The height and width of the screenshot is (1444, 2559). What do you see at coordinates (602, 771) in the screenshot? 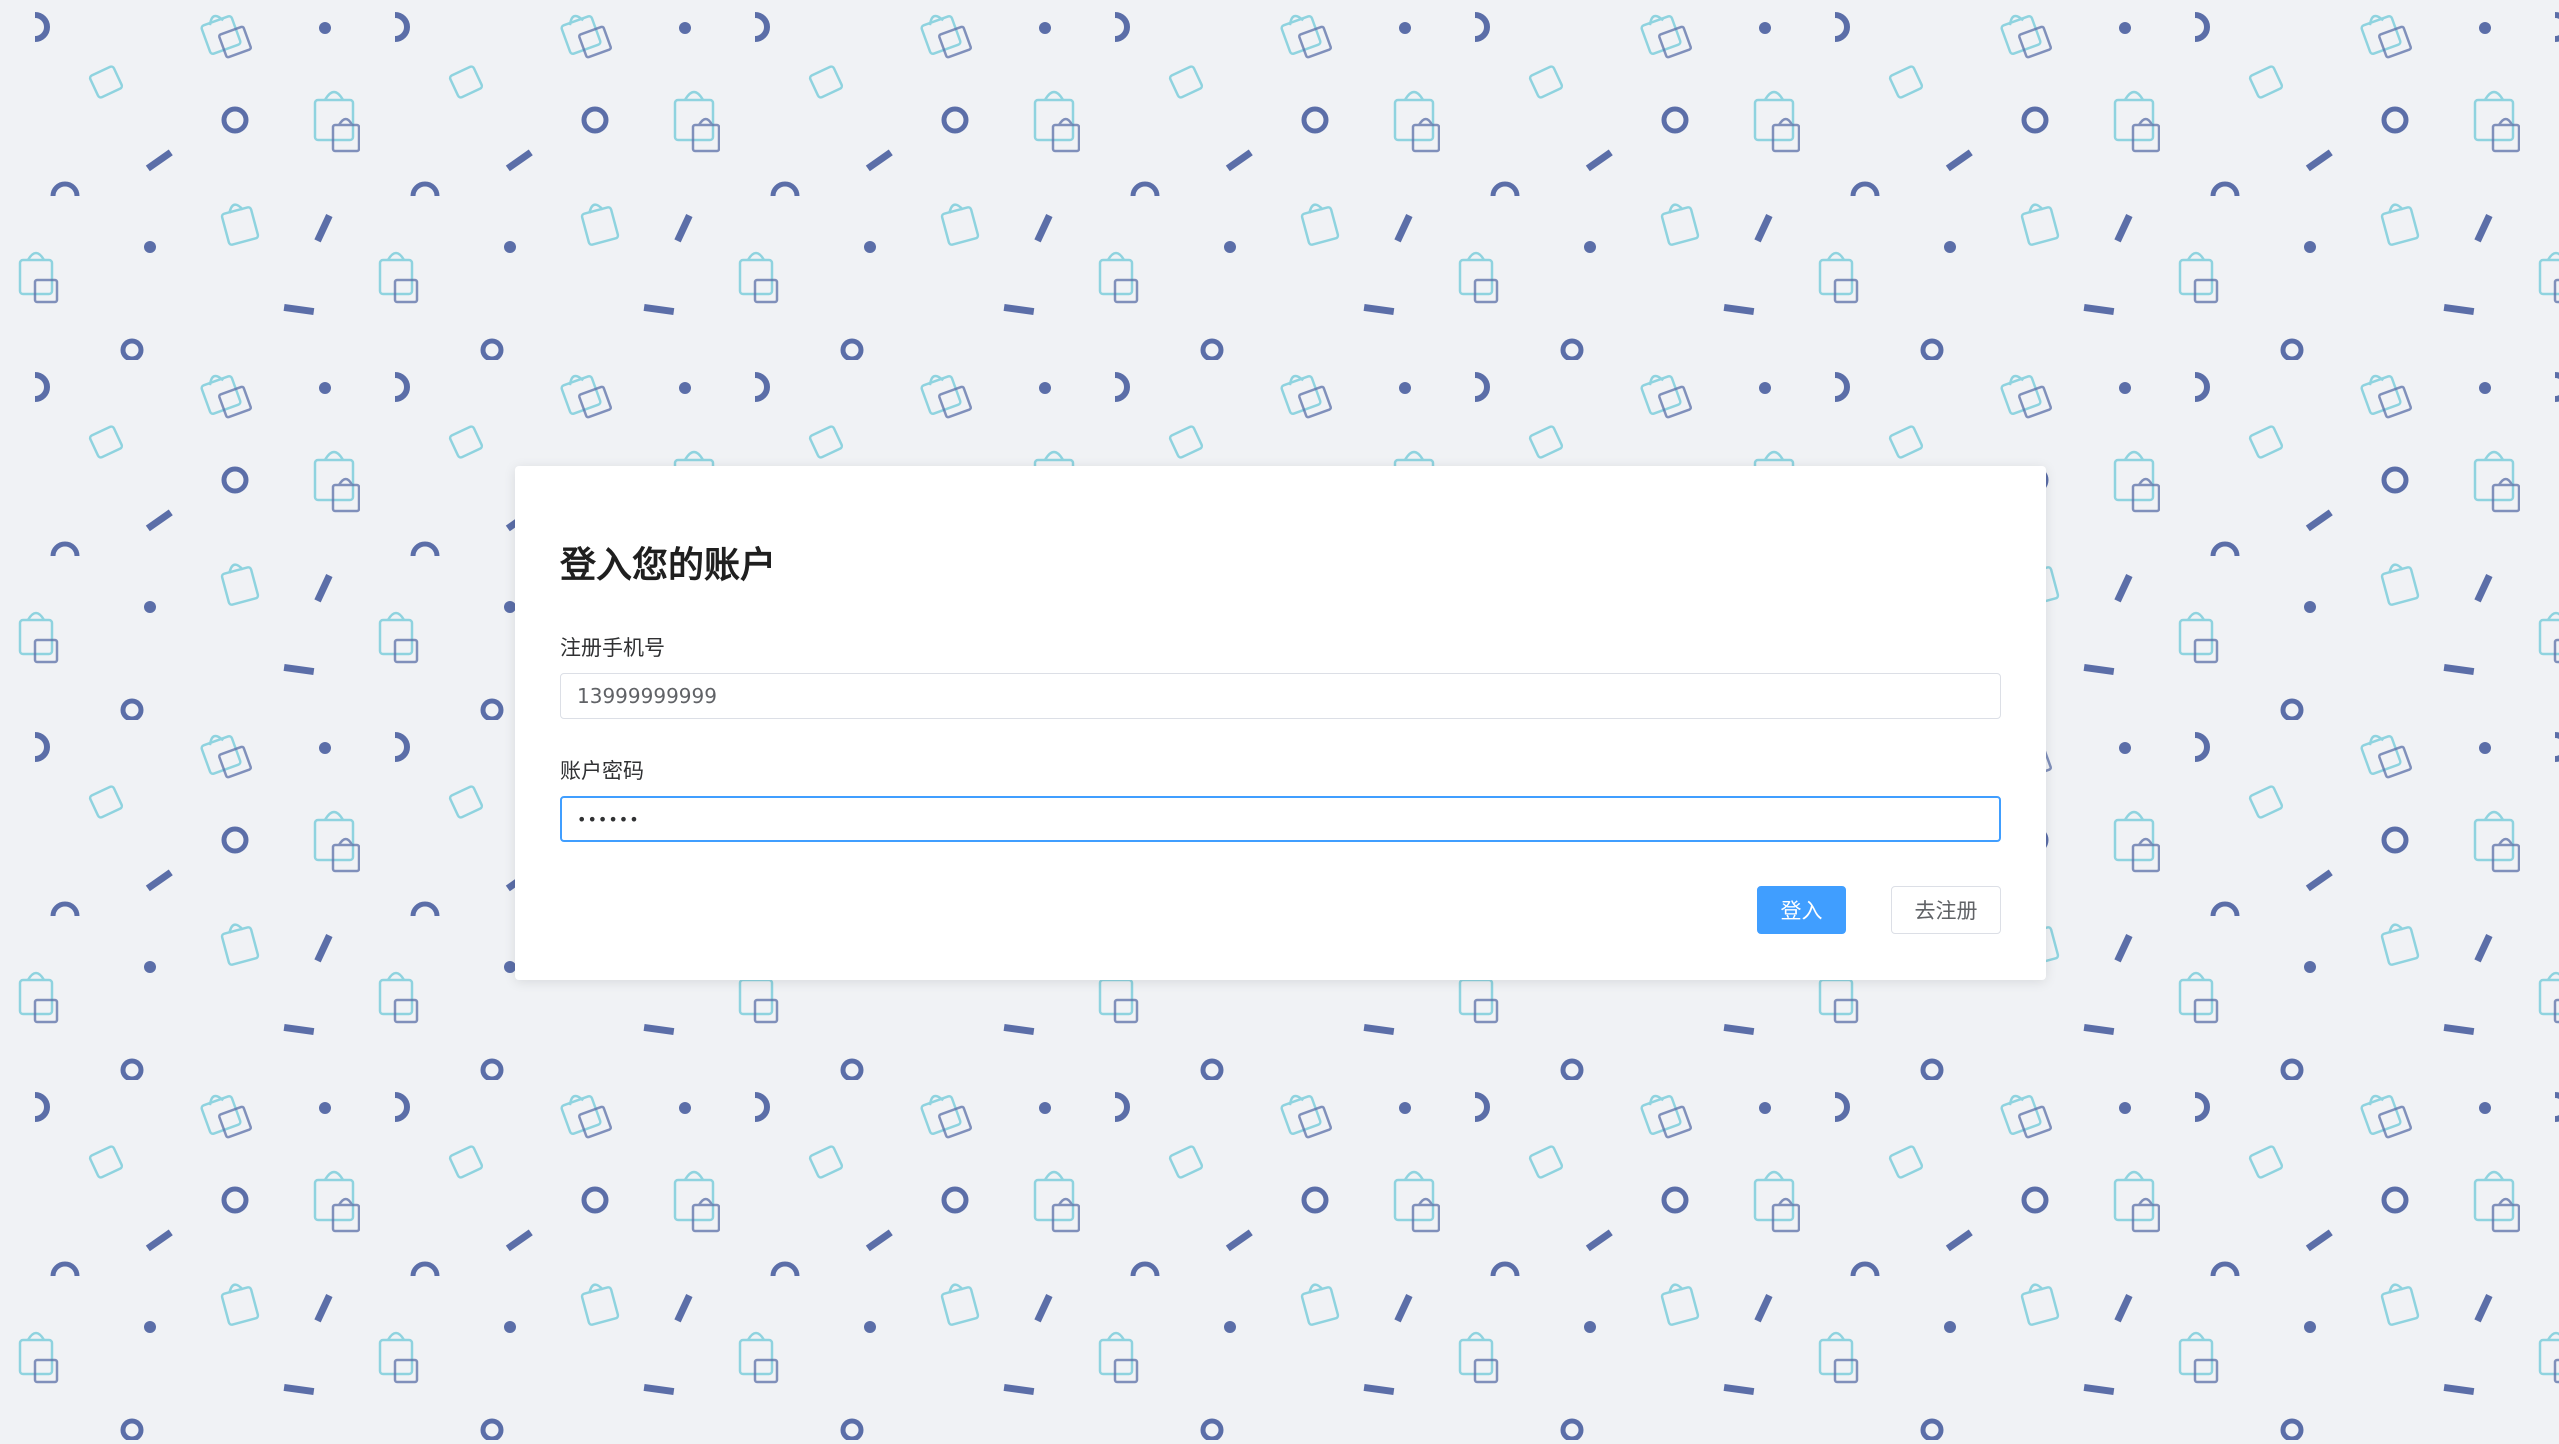
I see `password-label: 账户密码` at bounding box center [602, 771].